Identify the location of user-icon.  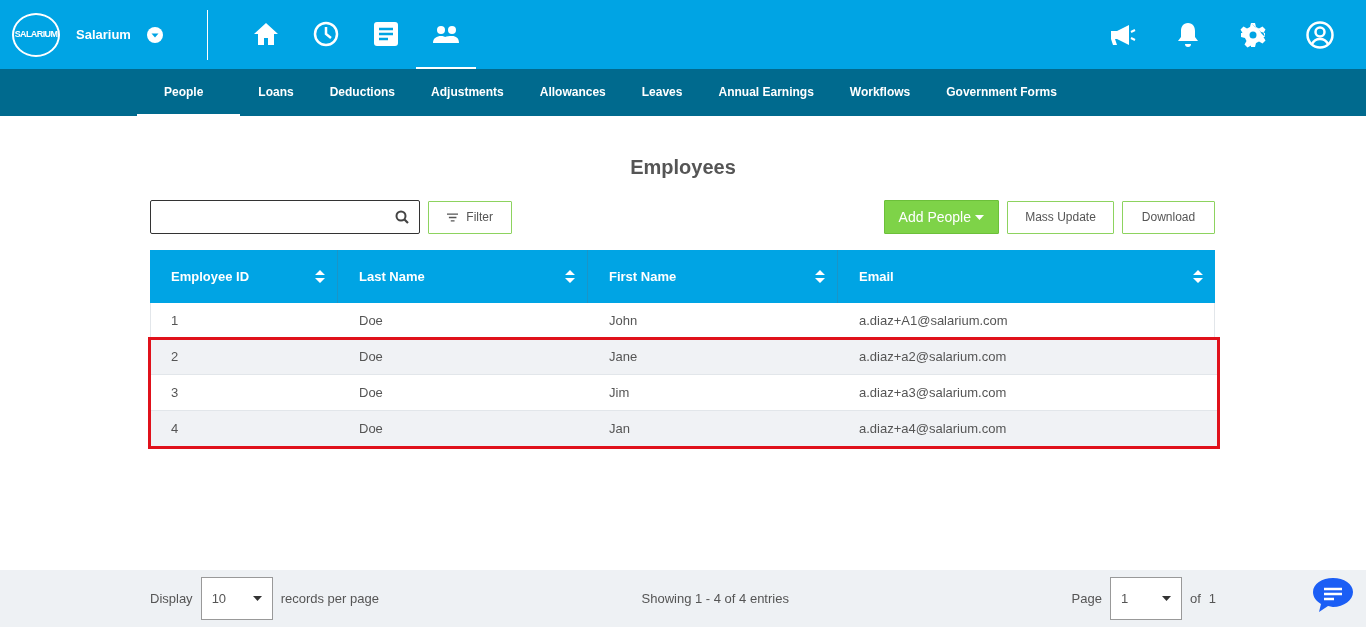
(1320, 34).